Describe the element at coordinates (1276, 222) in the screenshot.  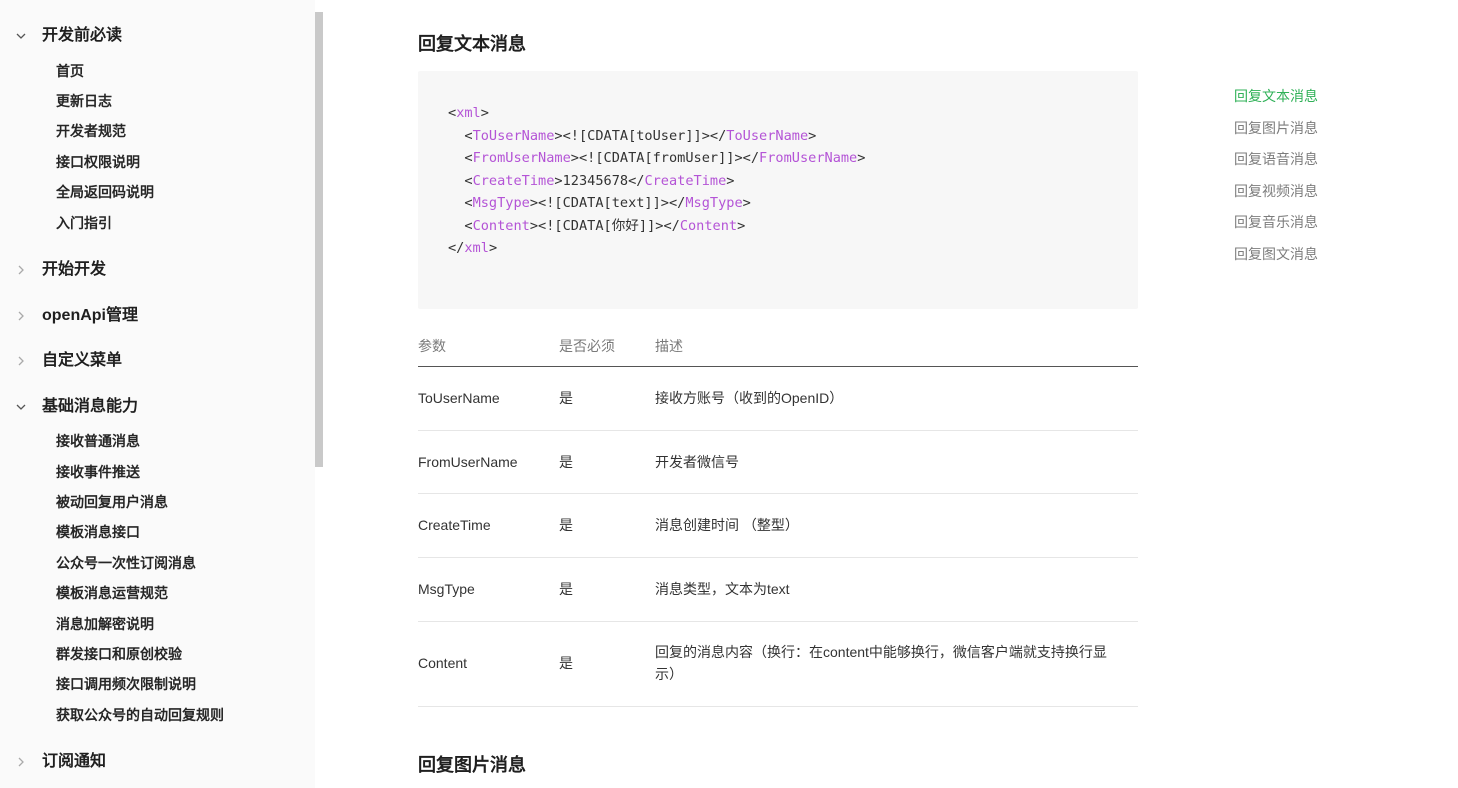
I see `toc-item-reply-music: 回复音乐消息` at that location.